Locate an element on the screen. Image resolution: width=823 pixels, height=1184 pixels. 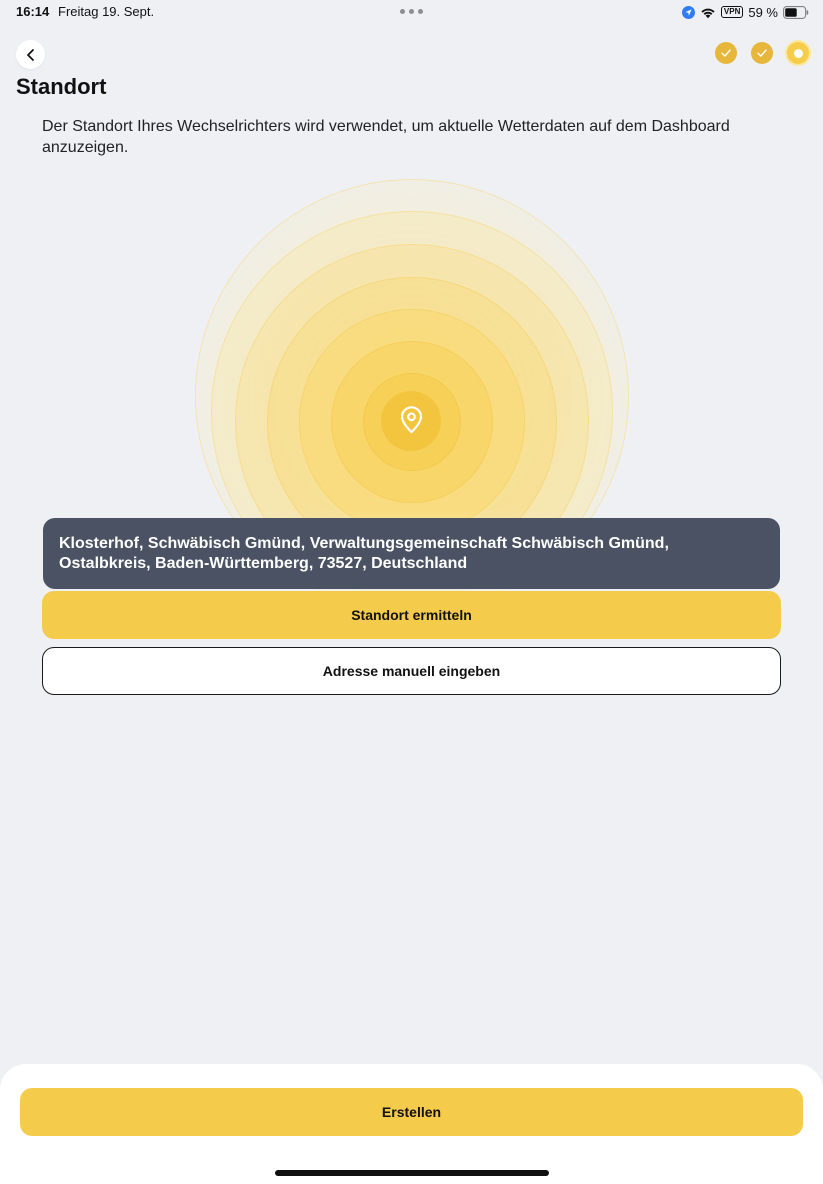
wifi-icon is located at coordinates (708, 13).